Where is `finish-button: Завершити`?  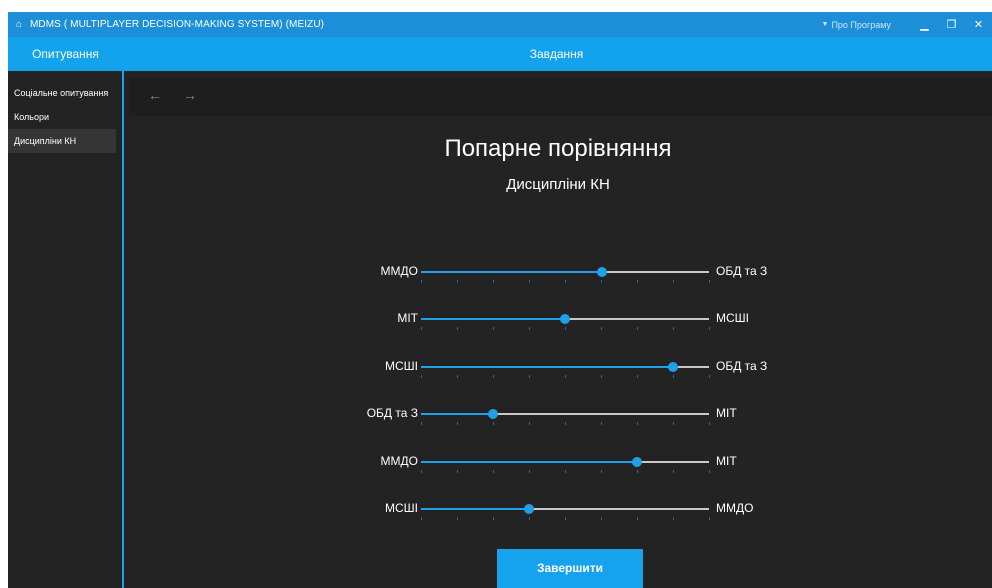
finish-button: Завершити is located at coordinates (570, 568).